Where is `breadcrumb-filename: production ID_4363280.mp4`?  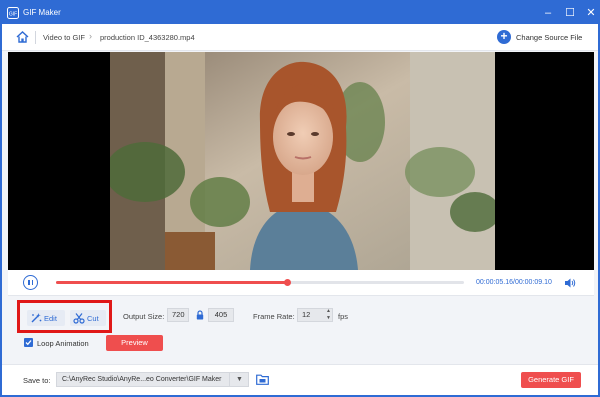
breadcrumb-filename: production ID_4363280.mp4 is located at coordinates (147, 37).